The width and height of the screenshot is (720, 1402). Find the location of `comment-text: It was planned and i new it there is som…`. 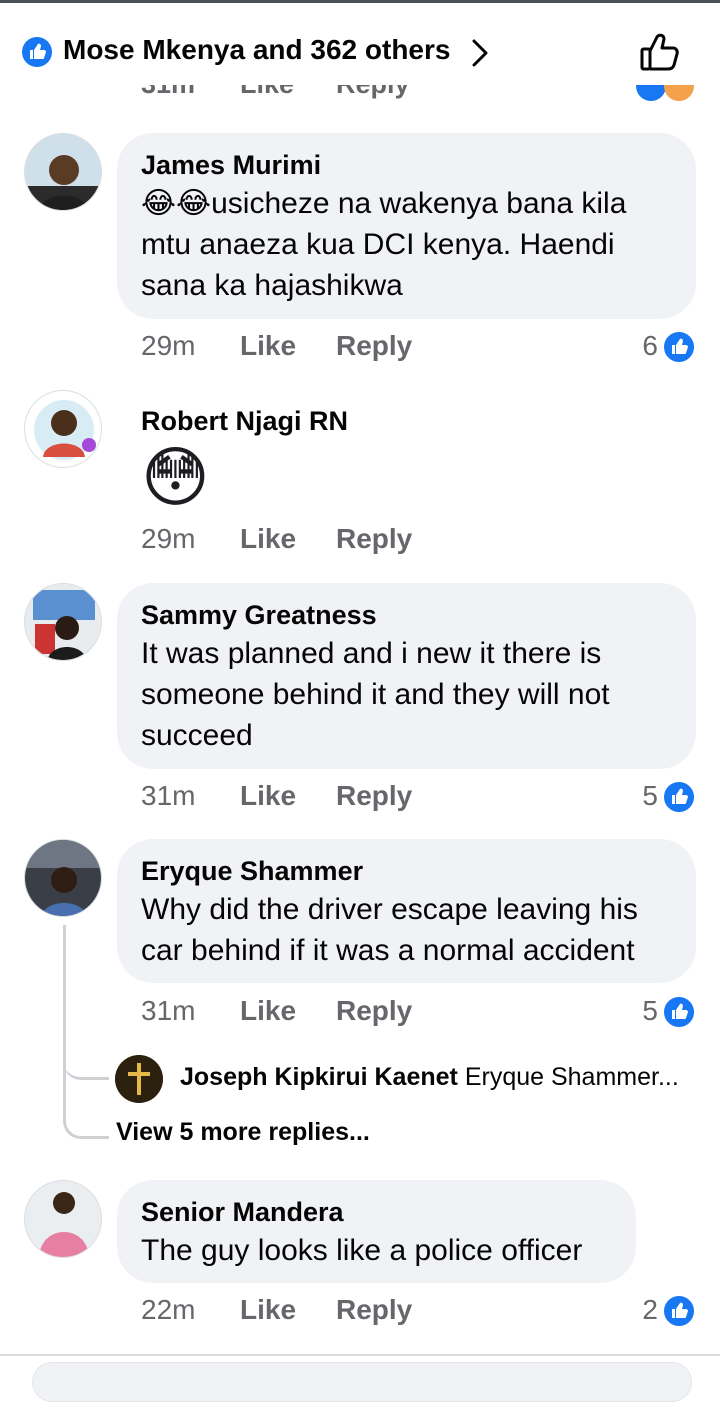

comment-text: It was planned and i new it there is som… is located at coordinates (375, 694).